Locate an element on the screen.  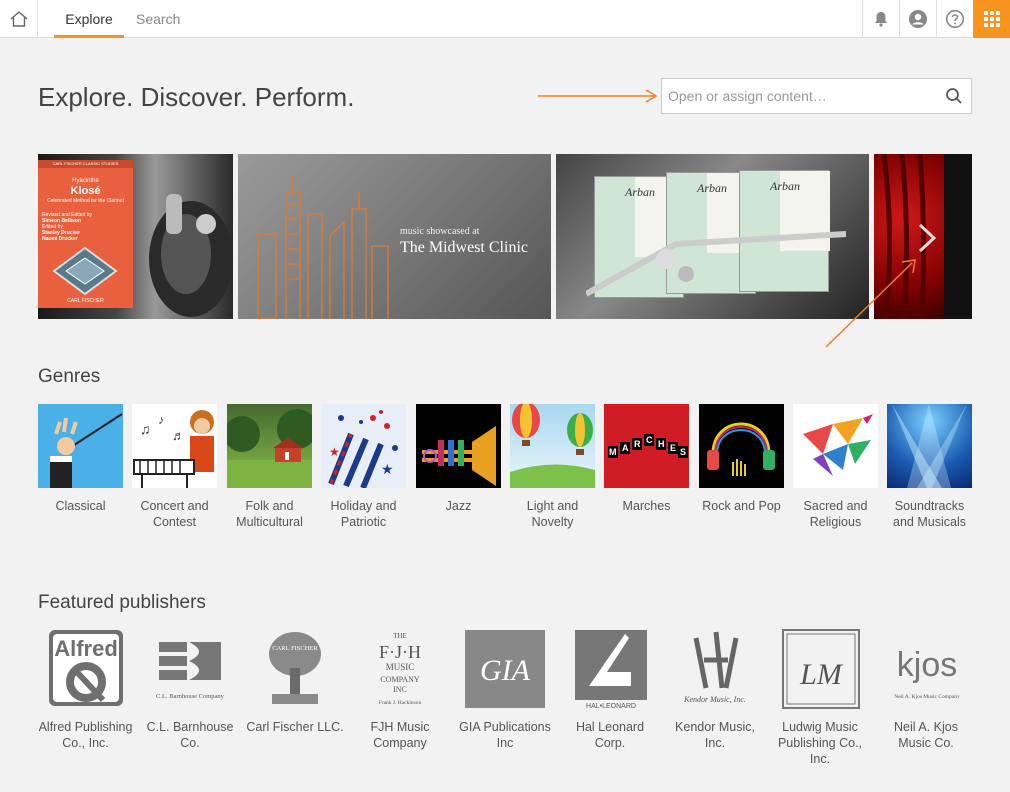
genre-holiday-and-patriotic: ★ ★ Holiday and Patriotic is located at coordinates (363, 467).